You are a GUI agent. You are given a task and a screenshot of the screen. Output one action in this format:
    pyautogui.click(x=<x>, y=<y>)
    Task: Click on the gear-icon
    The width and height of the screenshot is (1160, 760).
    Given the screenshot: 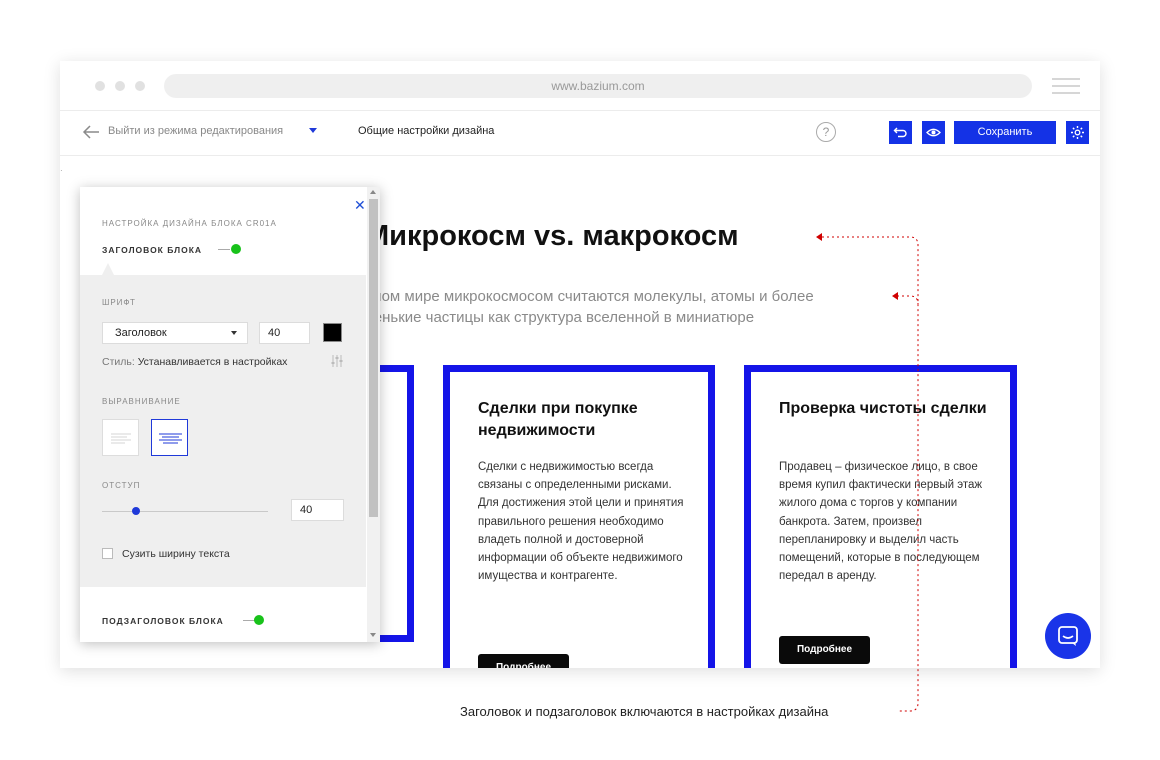 What is the action you would take?
    pyautogui.click(x=1077, y=132)
    